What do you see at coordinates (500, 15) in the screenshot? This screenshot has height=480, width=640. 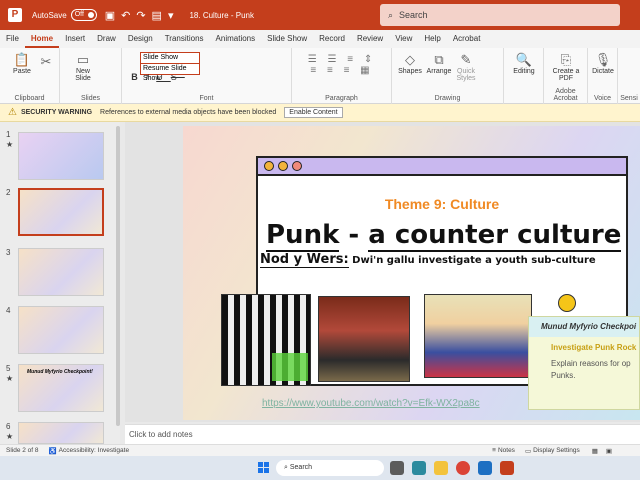 I see `search-box: ⌕ Search` at bounding box center [500, 15].